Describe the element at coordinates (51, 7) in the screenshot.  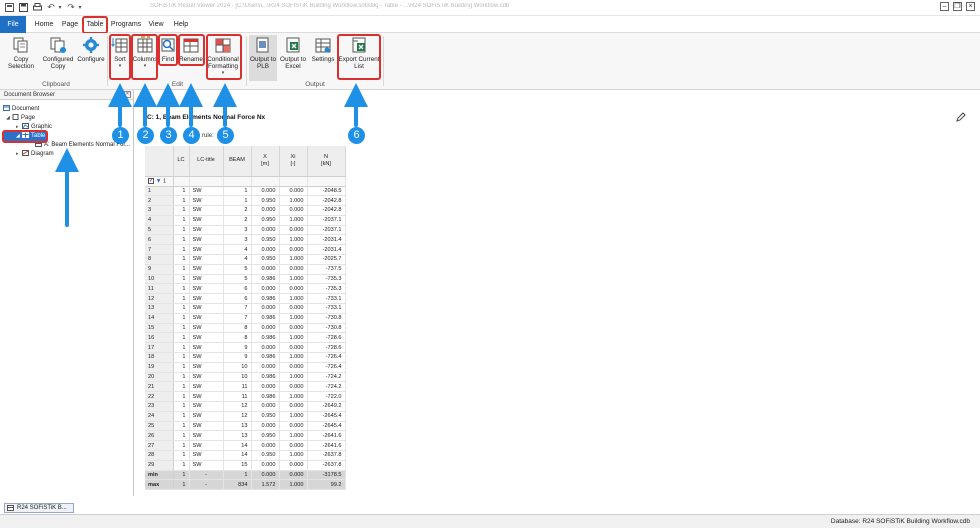
I see `undo-icon: ↶` at that location.